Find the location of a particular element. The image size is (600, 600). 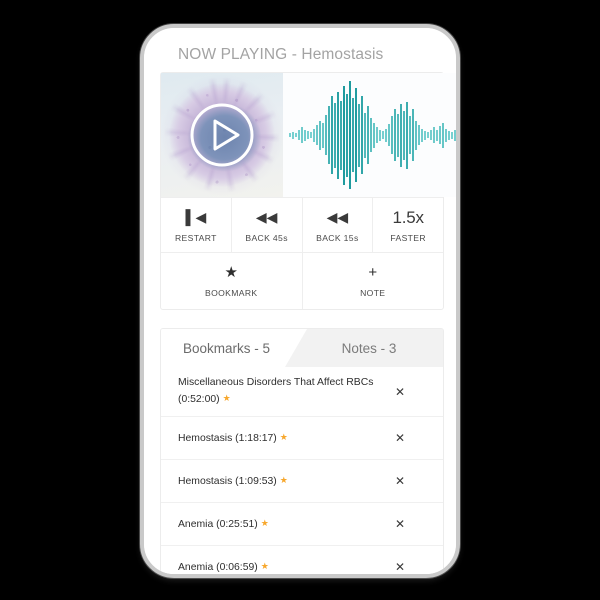

tab-bookmarks: Bookmarks - 5 is located at coordinates (234, 348).